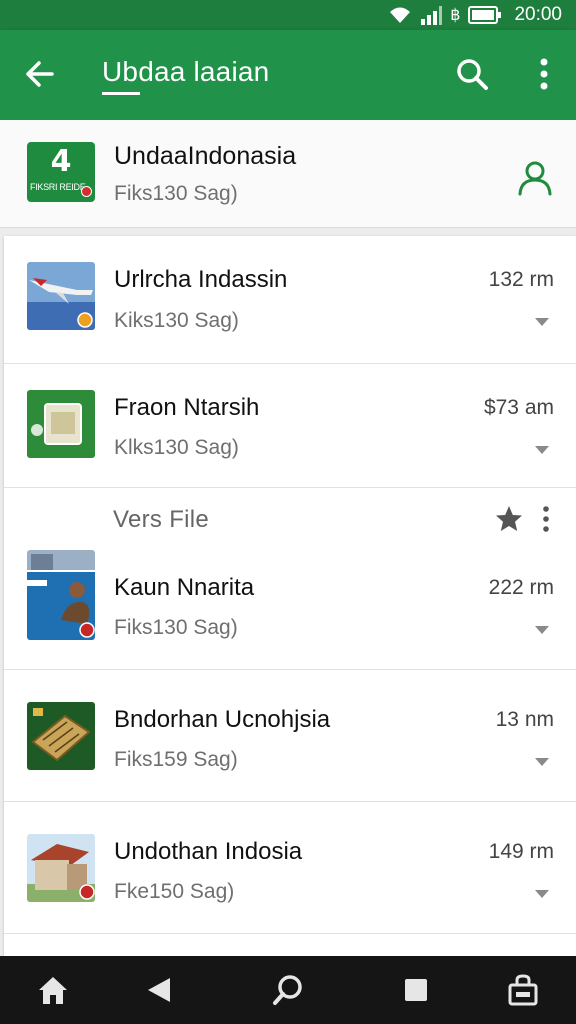 Image resolution: width=576 pixels, height=1024 pixels. I want to click on back-triangle-icon, so click(160, 990).